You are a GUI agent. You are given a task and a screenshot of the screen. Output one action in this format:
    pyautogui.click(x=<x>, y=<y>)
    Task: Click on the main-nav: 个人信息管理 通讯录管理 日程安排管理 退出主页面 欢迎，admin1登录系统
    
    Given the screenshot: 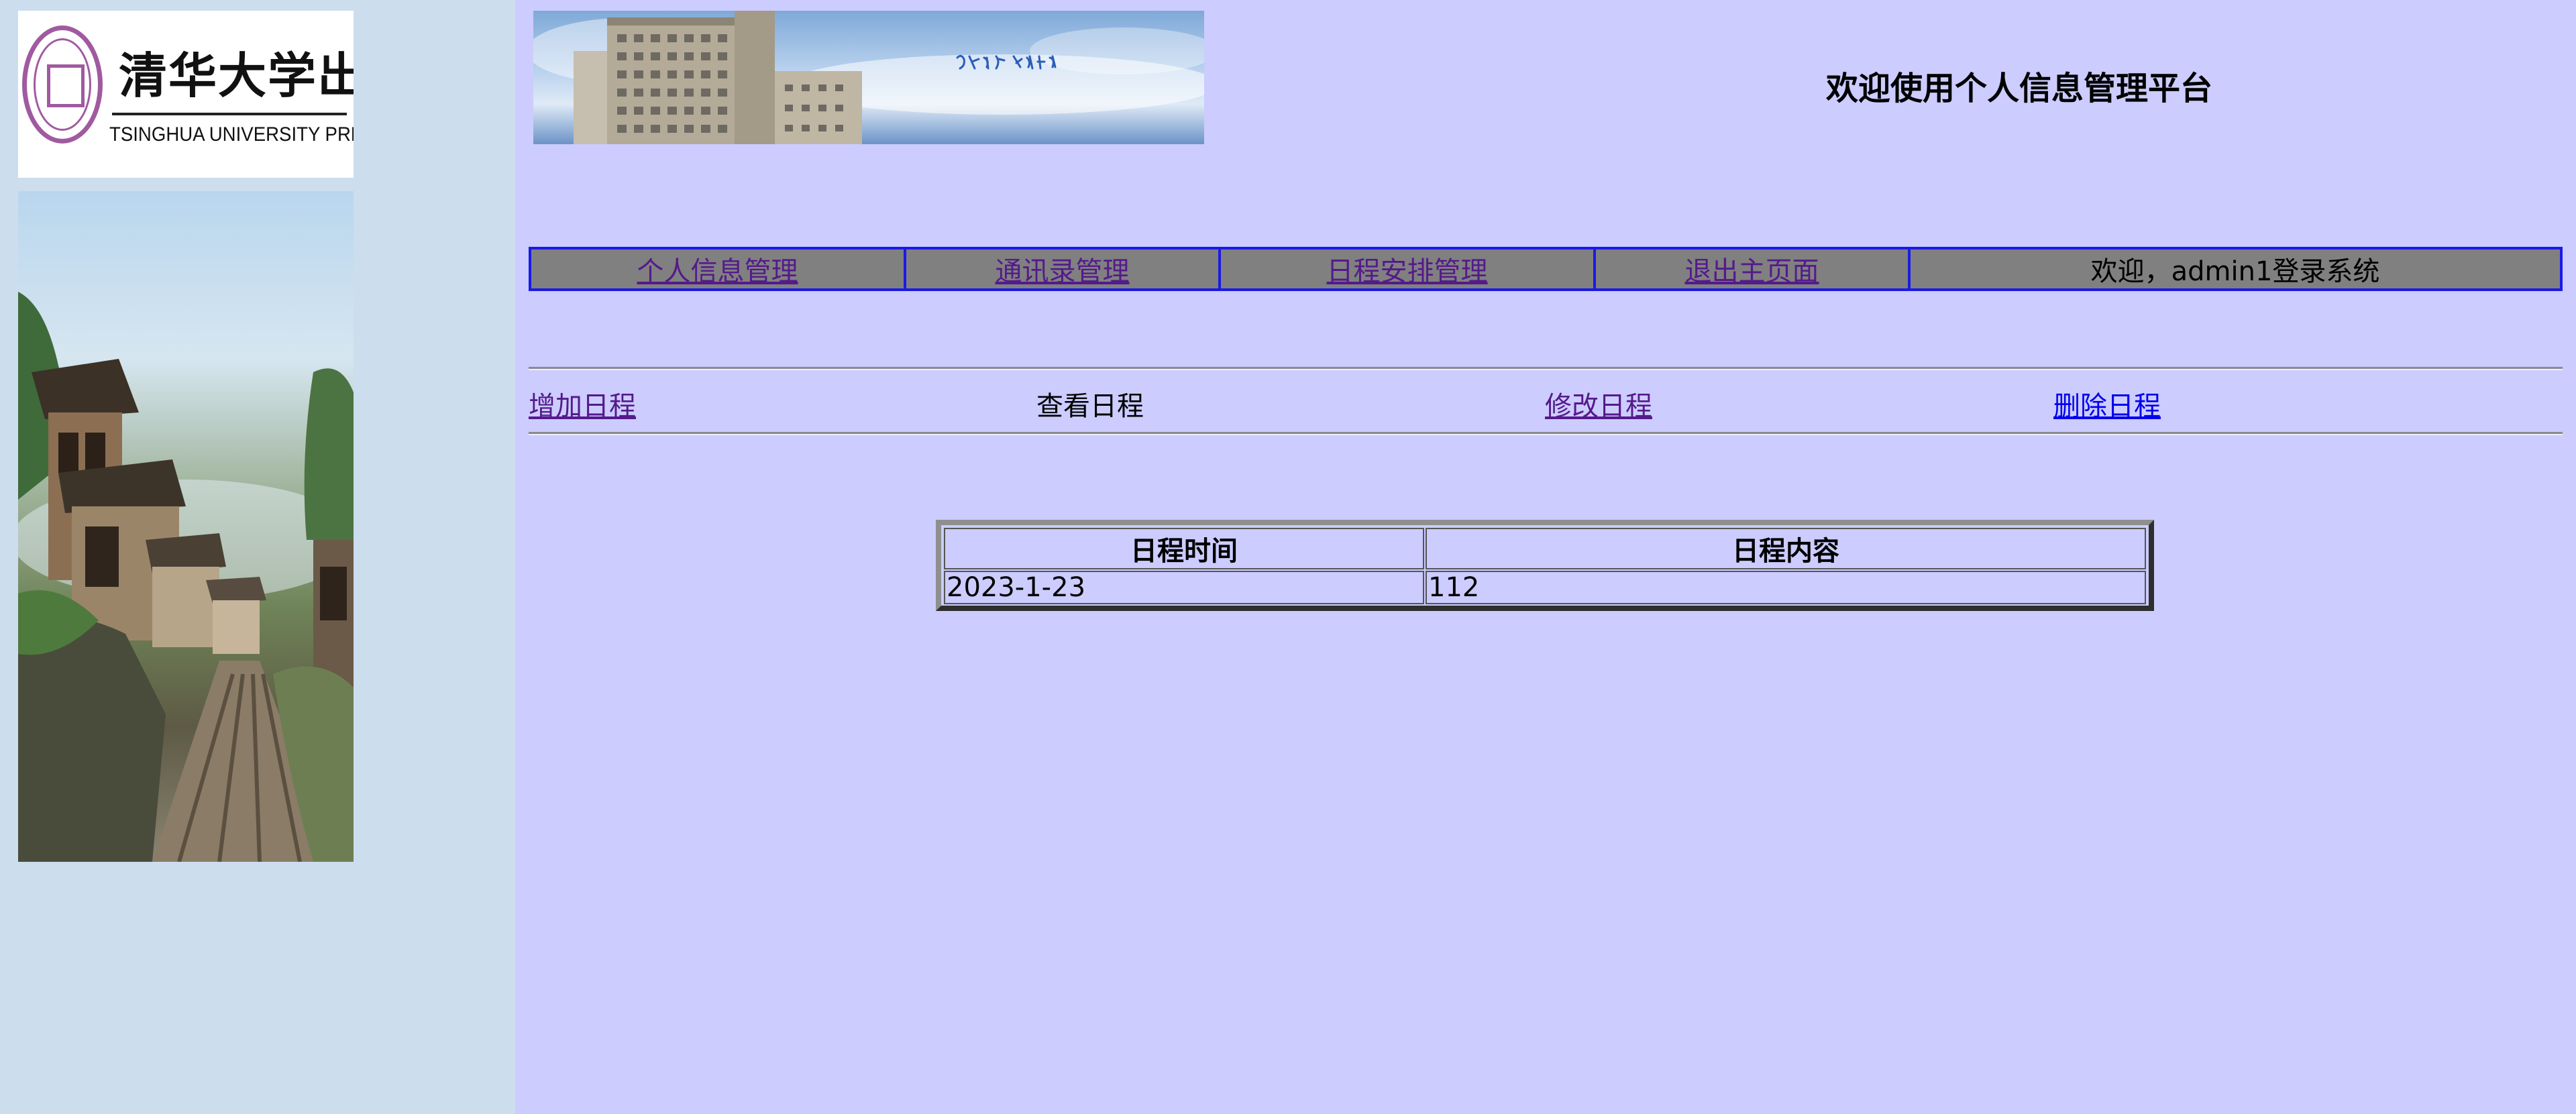 What is the action you would take?
    pyautogui.click(x=1546, y=269)
    